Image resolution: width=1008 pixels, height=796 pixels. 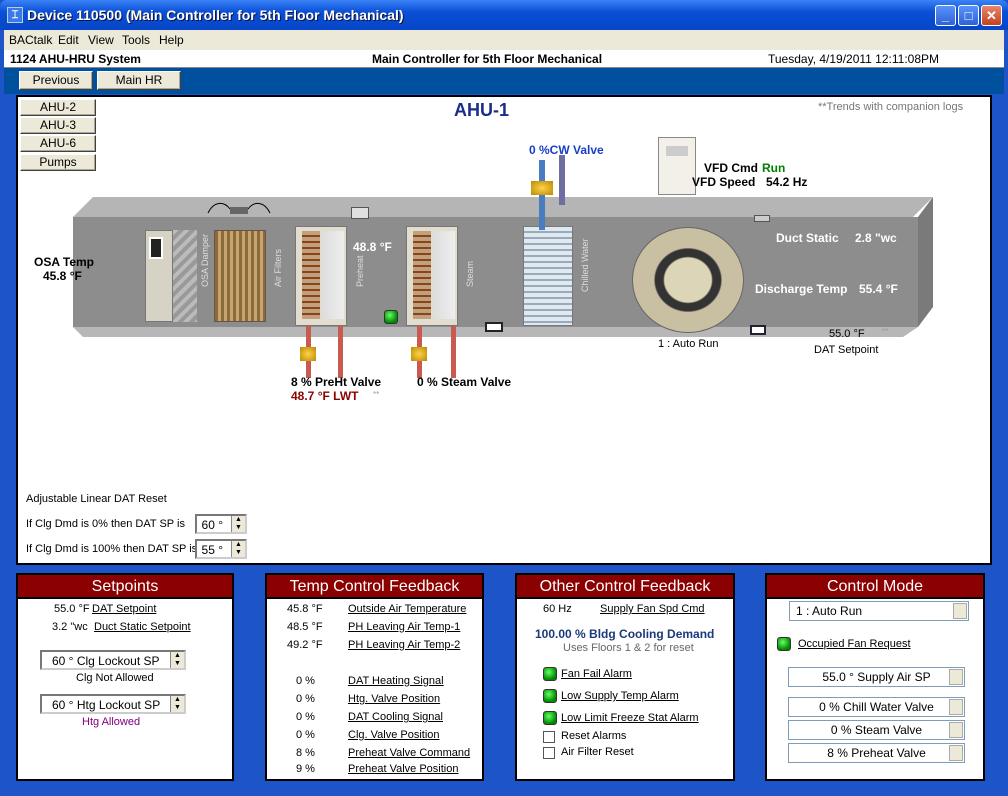 I want to click on fb-ph-cmd-value: 8 %, so click(x=305, y=753).